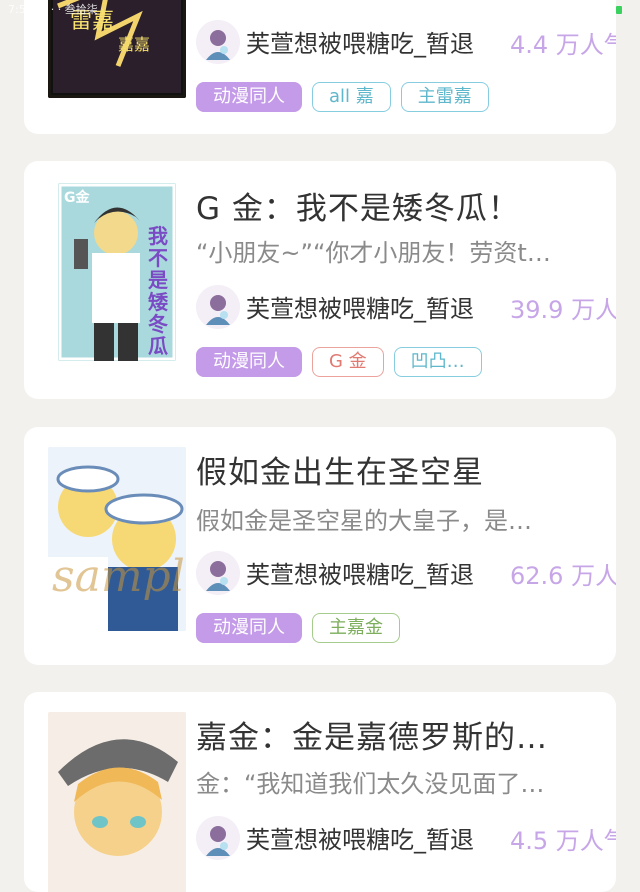  I want to click on author-row: 芙萱想被喂糖吃_暂退 4.5 万人气, so click(406, 838).